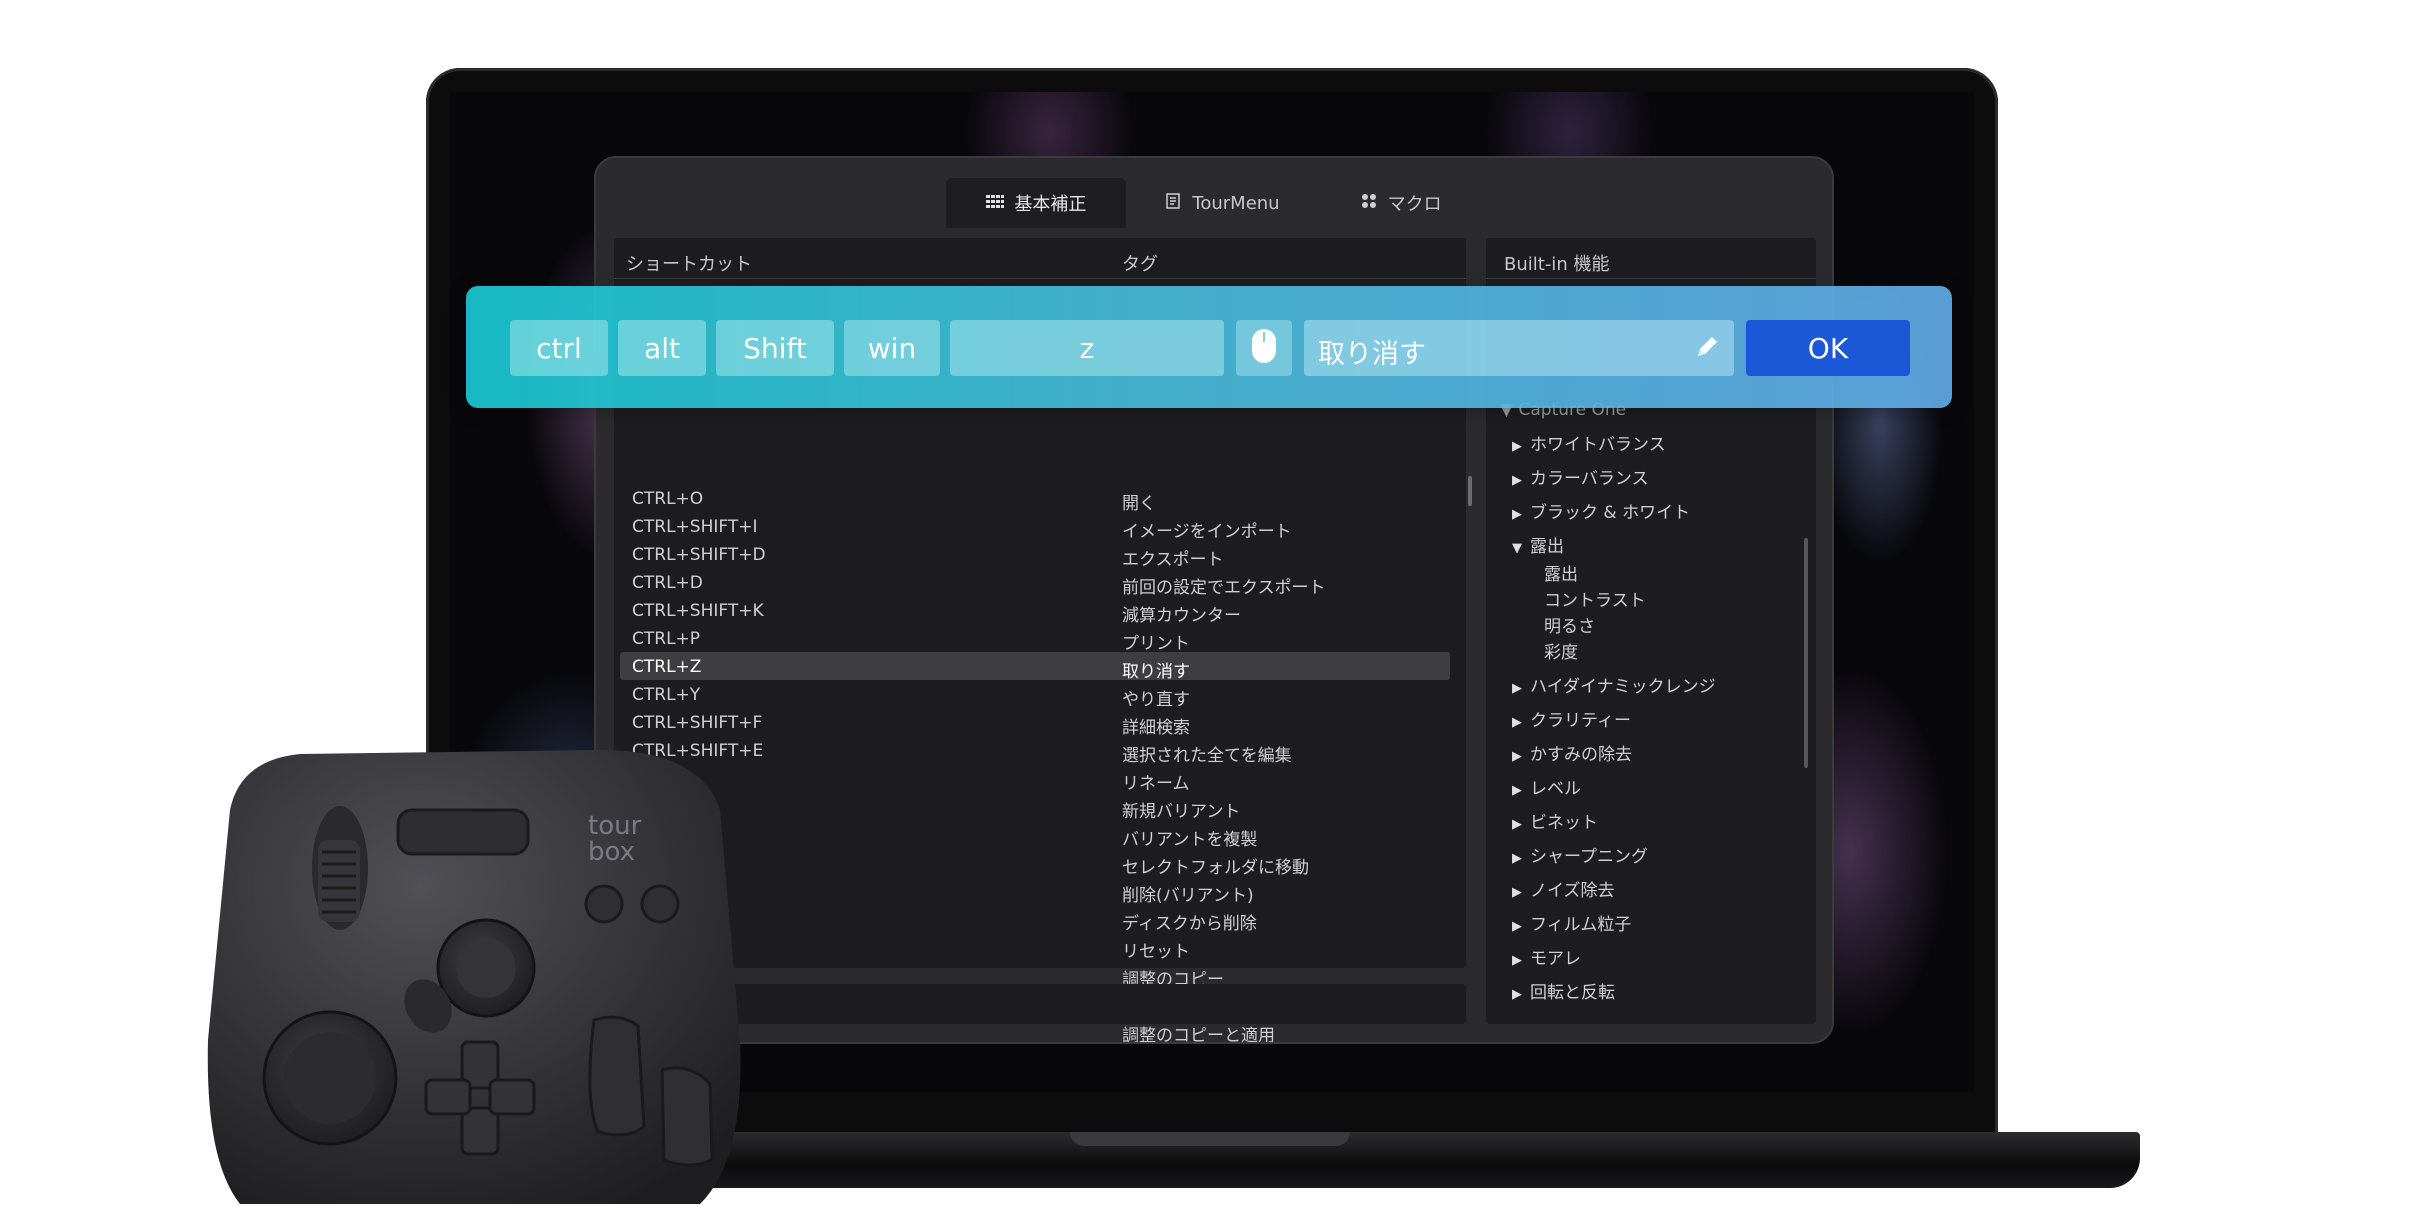 The image size is (2416, 1208). What do you see at coordinates (1401, 203) in the screenshot?
I see `tab-macro: マクロ` at bounding box center [1401, 203].